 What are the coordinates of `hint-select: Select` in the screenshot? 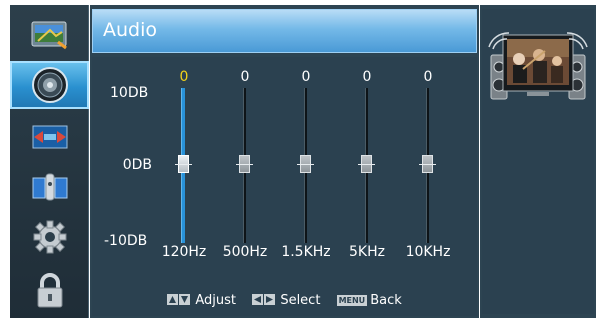 It's located at (286, 300).